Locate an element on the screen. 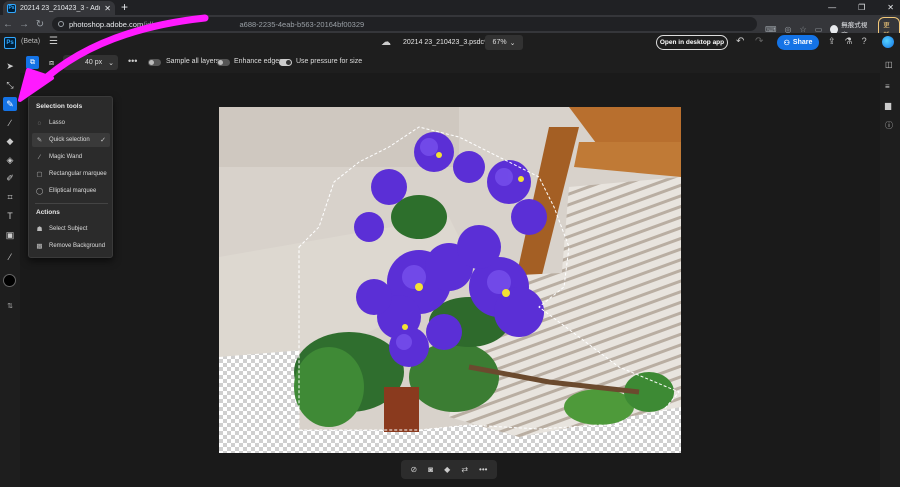 This screenshot has width=900, height=487. eyedropper-tool-icon: ⁄ is located at coordinates (10, 257).